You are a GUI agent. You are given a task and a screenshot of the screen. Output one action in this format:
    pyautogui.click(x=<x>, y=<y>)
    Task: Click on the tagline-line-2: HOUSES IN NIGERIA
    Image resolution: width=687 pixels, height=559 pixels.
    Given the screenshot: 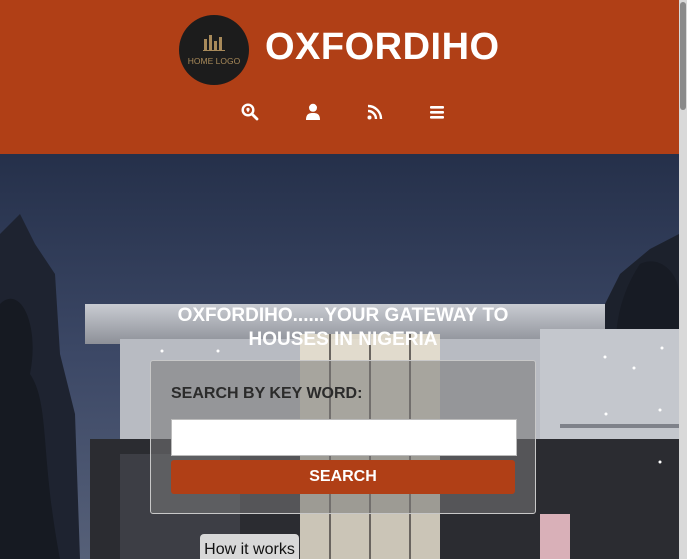 What is the action you would take?
    pyautogui.click(x=343, y=339)
    